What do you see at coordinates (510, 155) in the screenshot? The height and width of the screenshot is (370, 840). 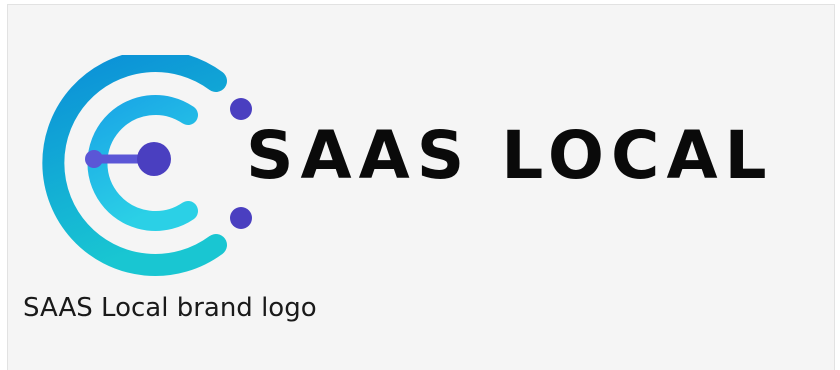 I see `logo-wordmark: SAAS LOCAL` at bounding box center [510, 155].